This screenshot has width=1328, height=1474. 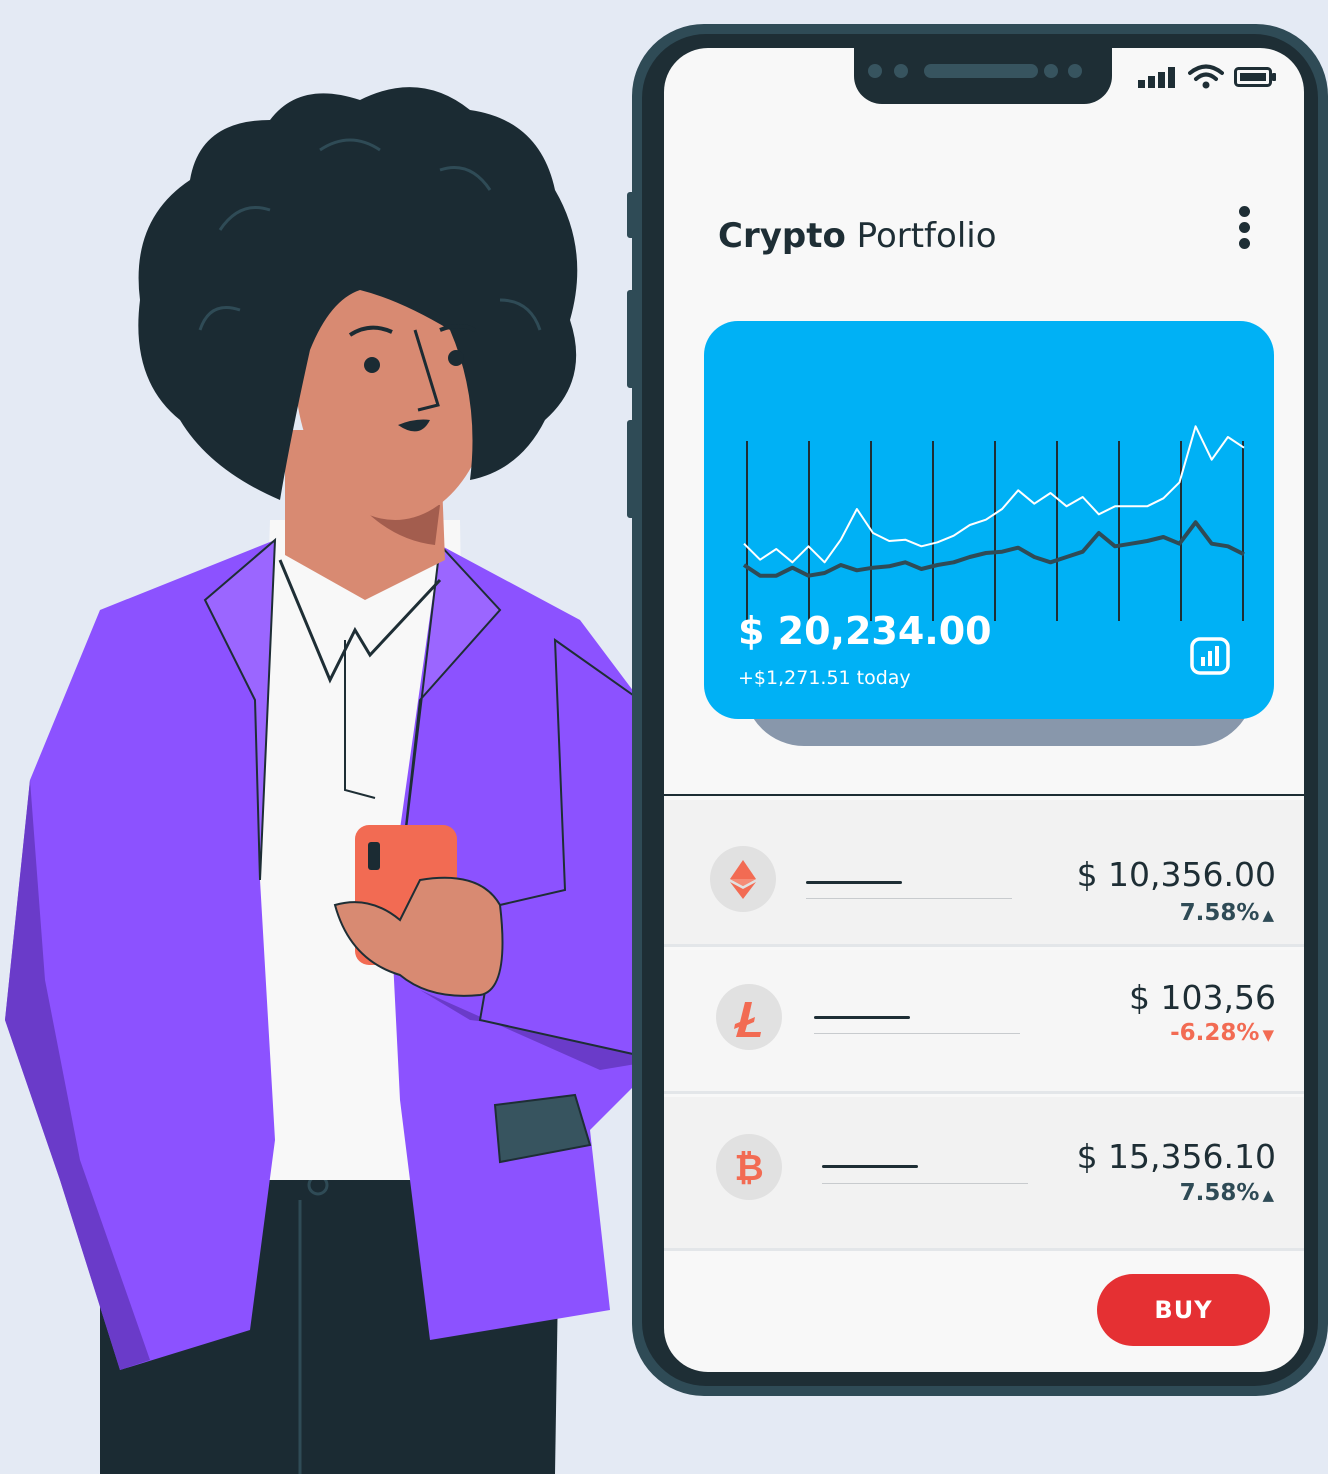 I want to click on bitcoin-icon: ₿, so click(x=748, y=1168).